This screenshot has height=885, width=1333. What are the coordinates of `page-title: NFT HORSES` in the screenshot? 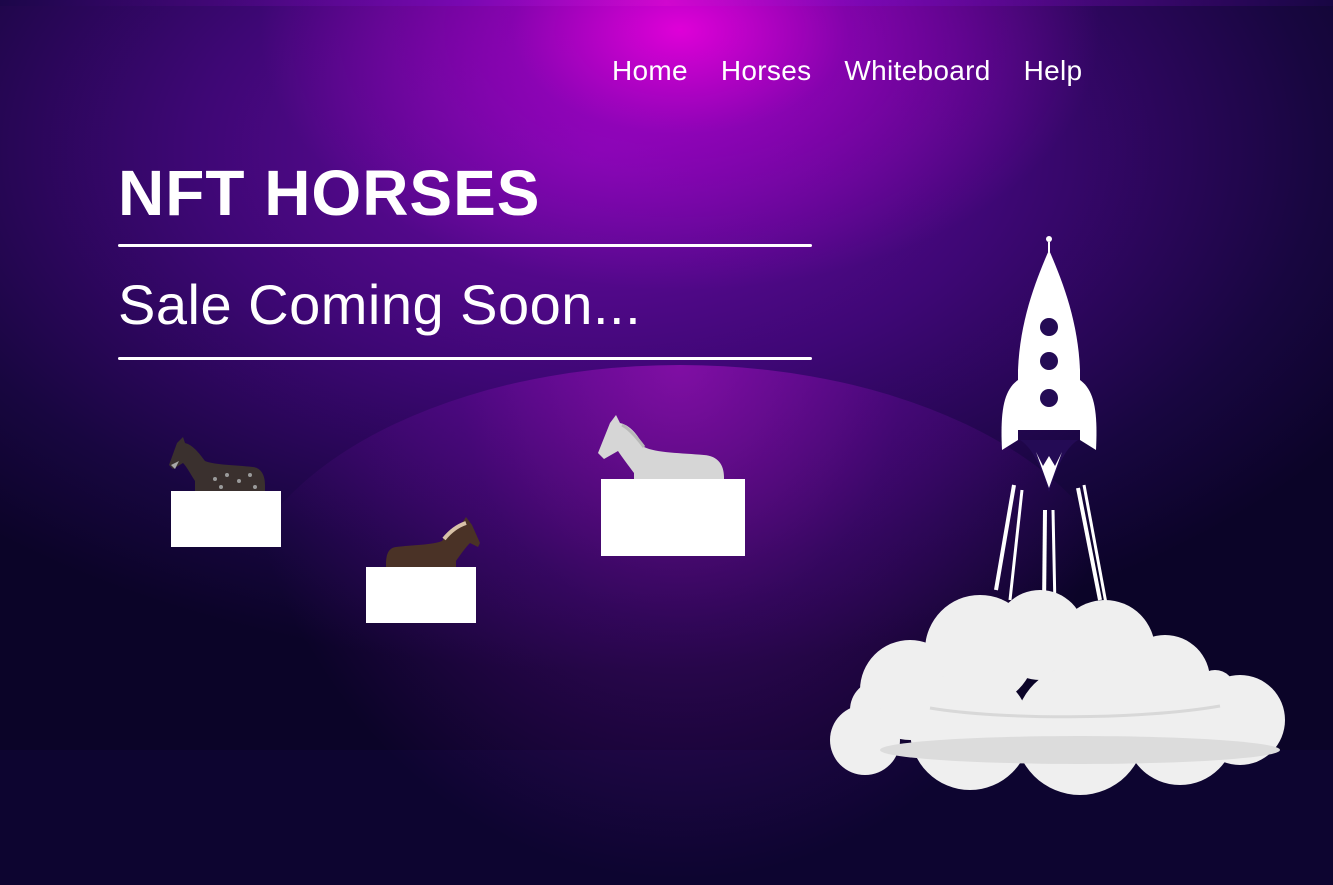 It's located at (329, 193).